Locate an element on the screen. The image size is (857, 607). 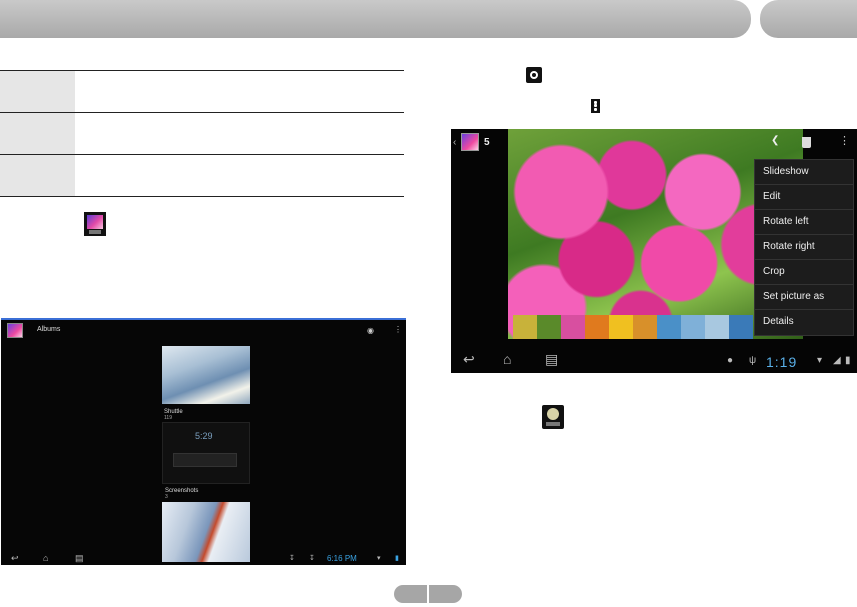
android-icon: ● is located at coordinates (730, 360).